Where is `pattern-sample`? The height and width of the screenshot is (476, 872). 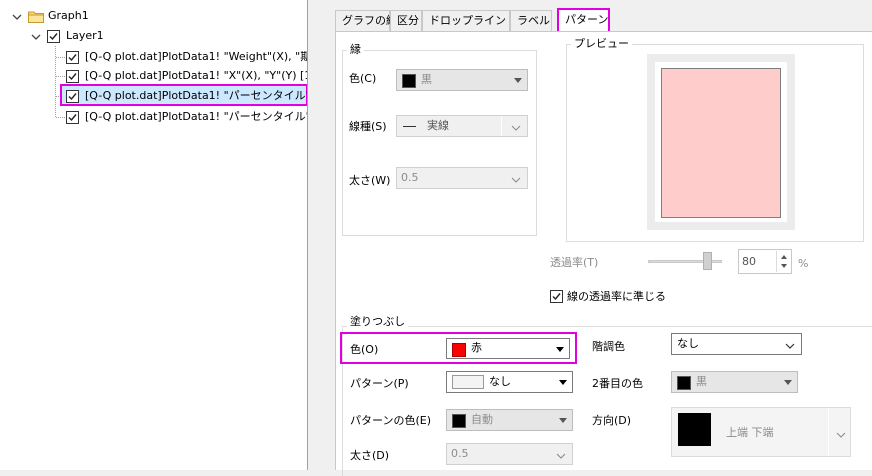
pattern-sample is located at coordinates (468, 382).